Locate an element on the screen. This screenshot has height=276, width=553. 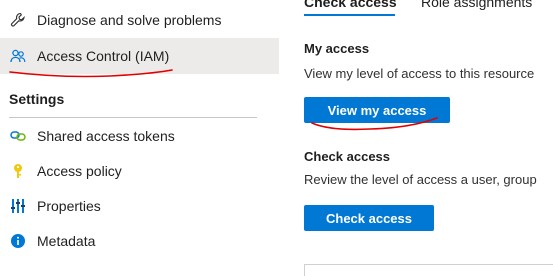
sidebar-item-access-control: Access Control (IAM) is located at coordinates (139, 56).